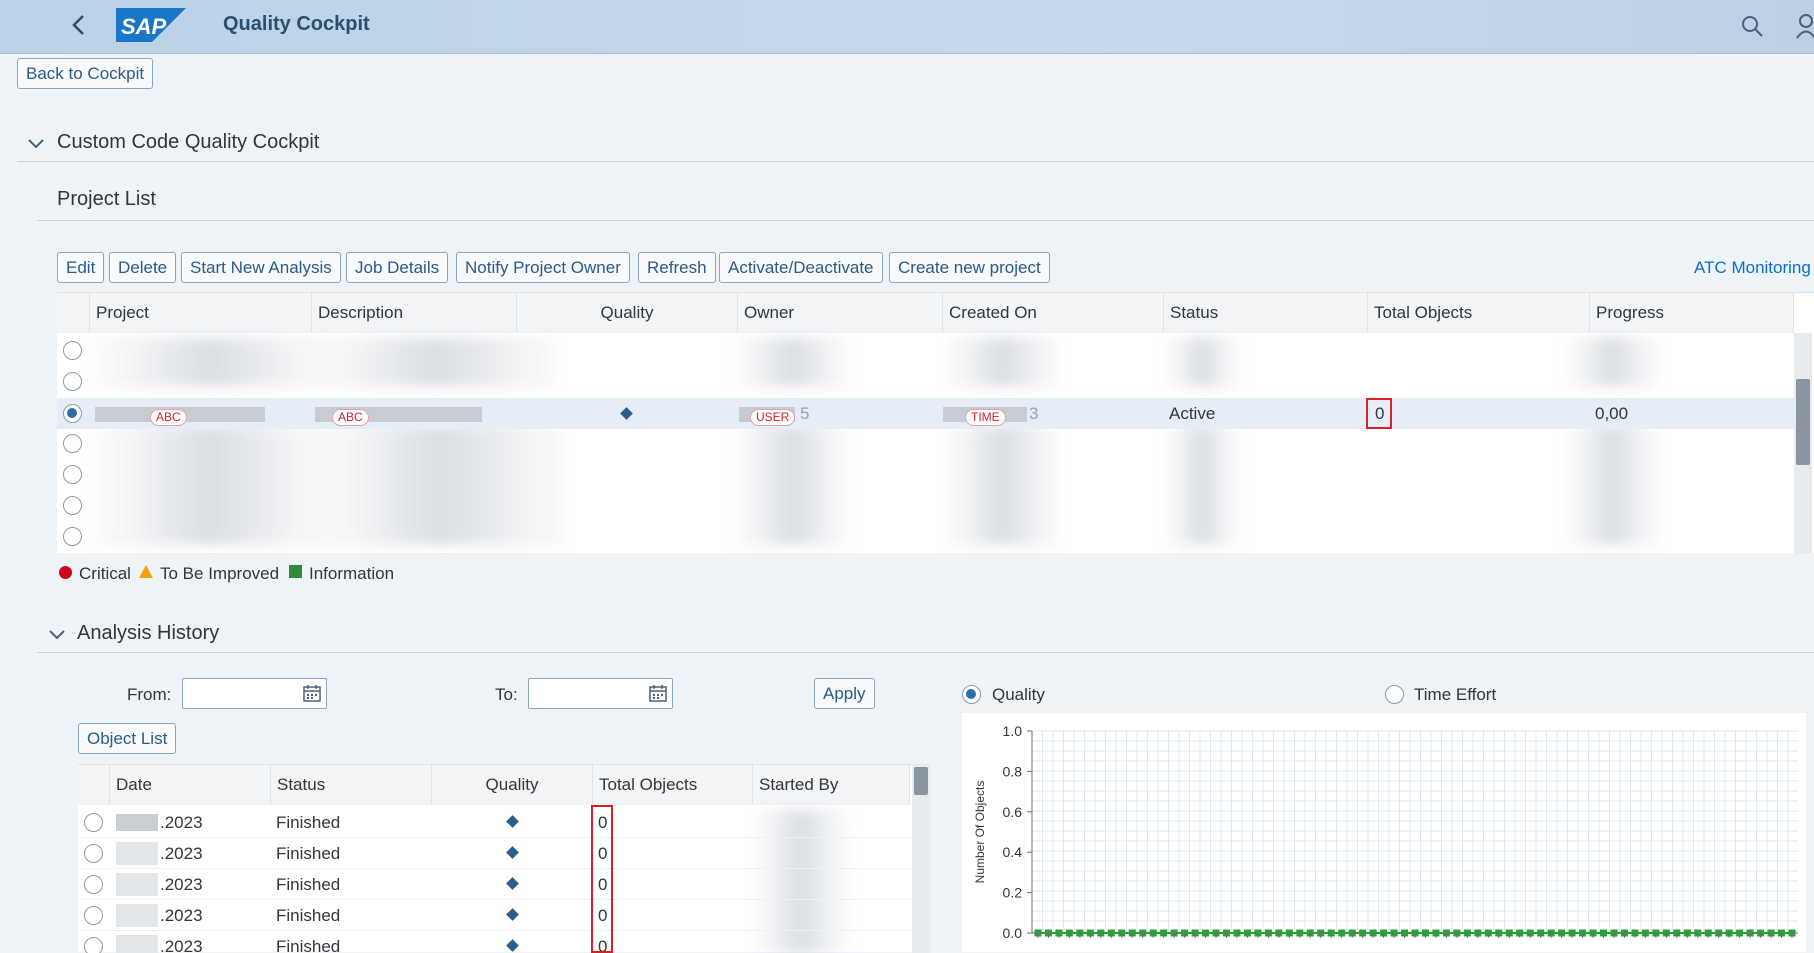 The width and height of the screenshot is (1814, 953). What do you see at coordinates (801, 267) in the screenshot?
I see `activate-deactivate-button: Activate/Deactivate` at bounding box center [801, 267].